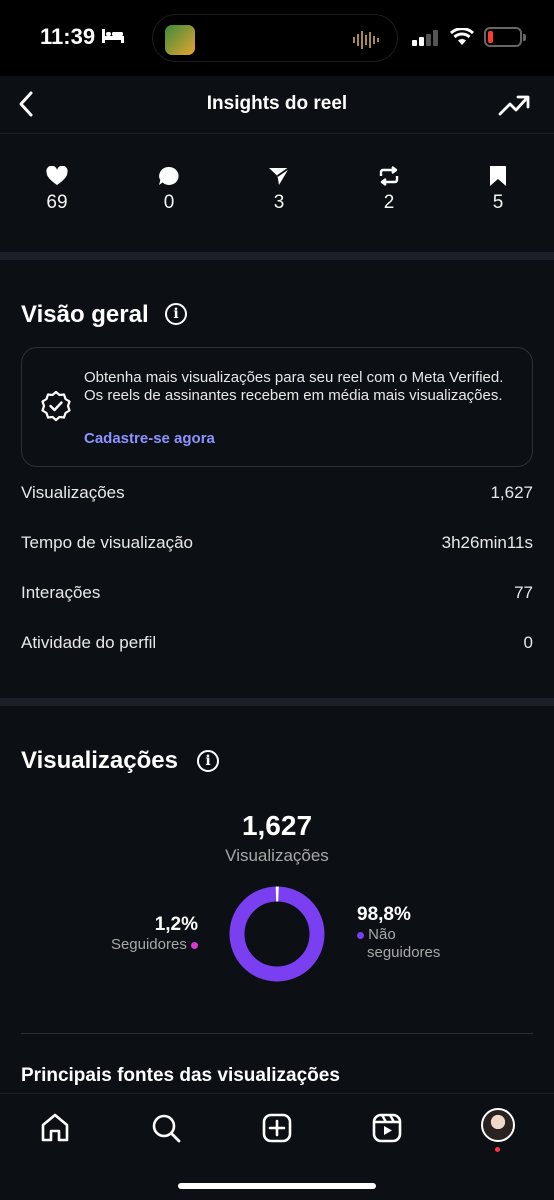 The width and height of the screenshot is (554, 1200). Describe the element at coordinates (57, 175) in the screenshot. I see `heart-icon` at that location.